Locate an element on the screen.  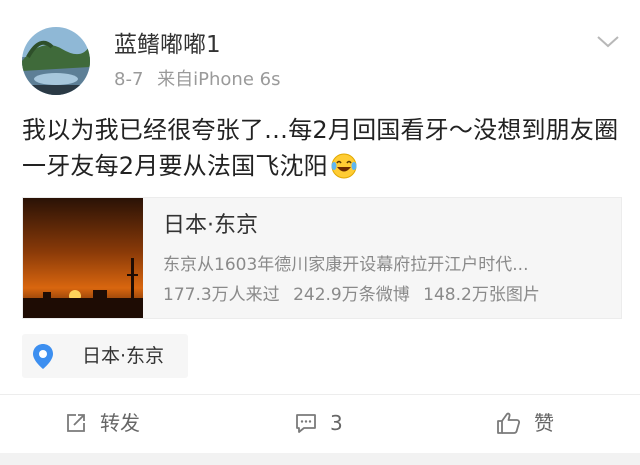
location-tag: 日本·东京 is located at coordinates (105, 356).